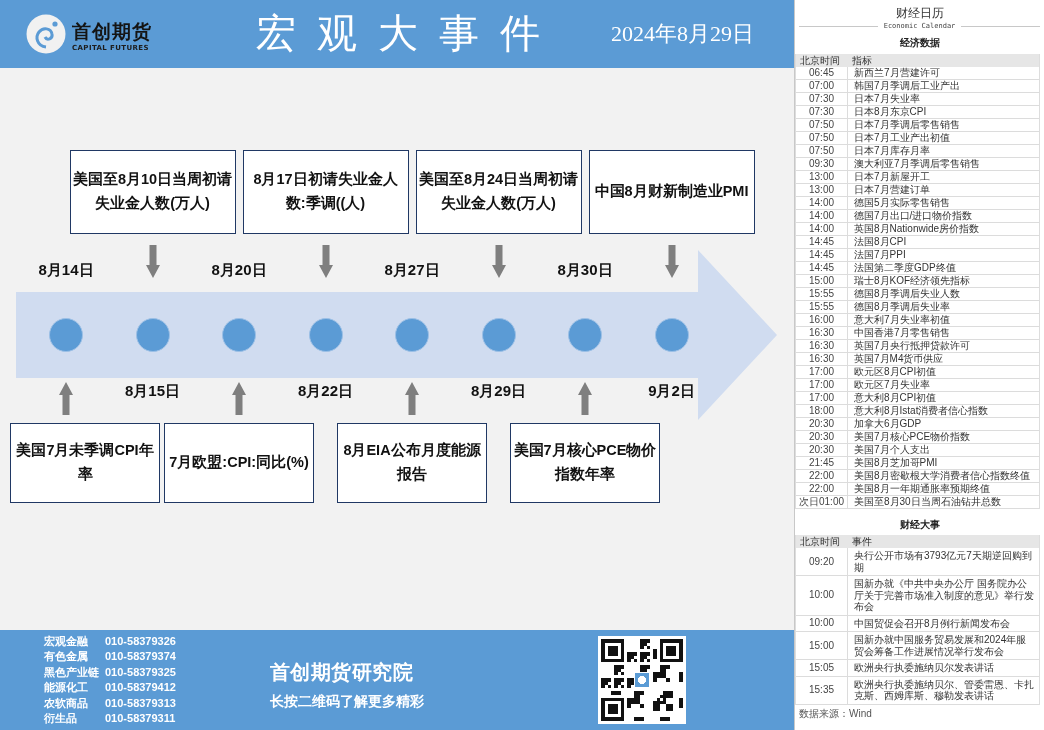  Describe the element at coordinates (408, 34) in the screenshot. I see `page-title: 宏观大事件` at that location.